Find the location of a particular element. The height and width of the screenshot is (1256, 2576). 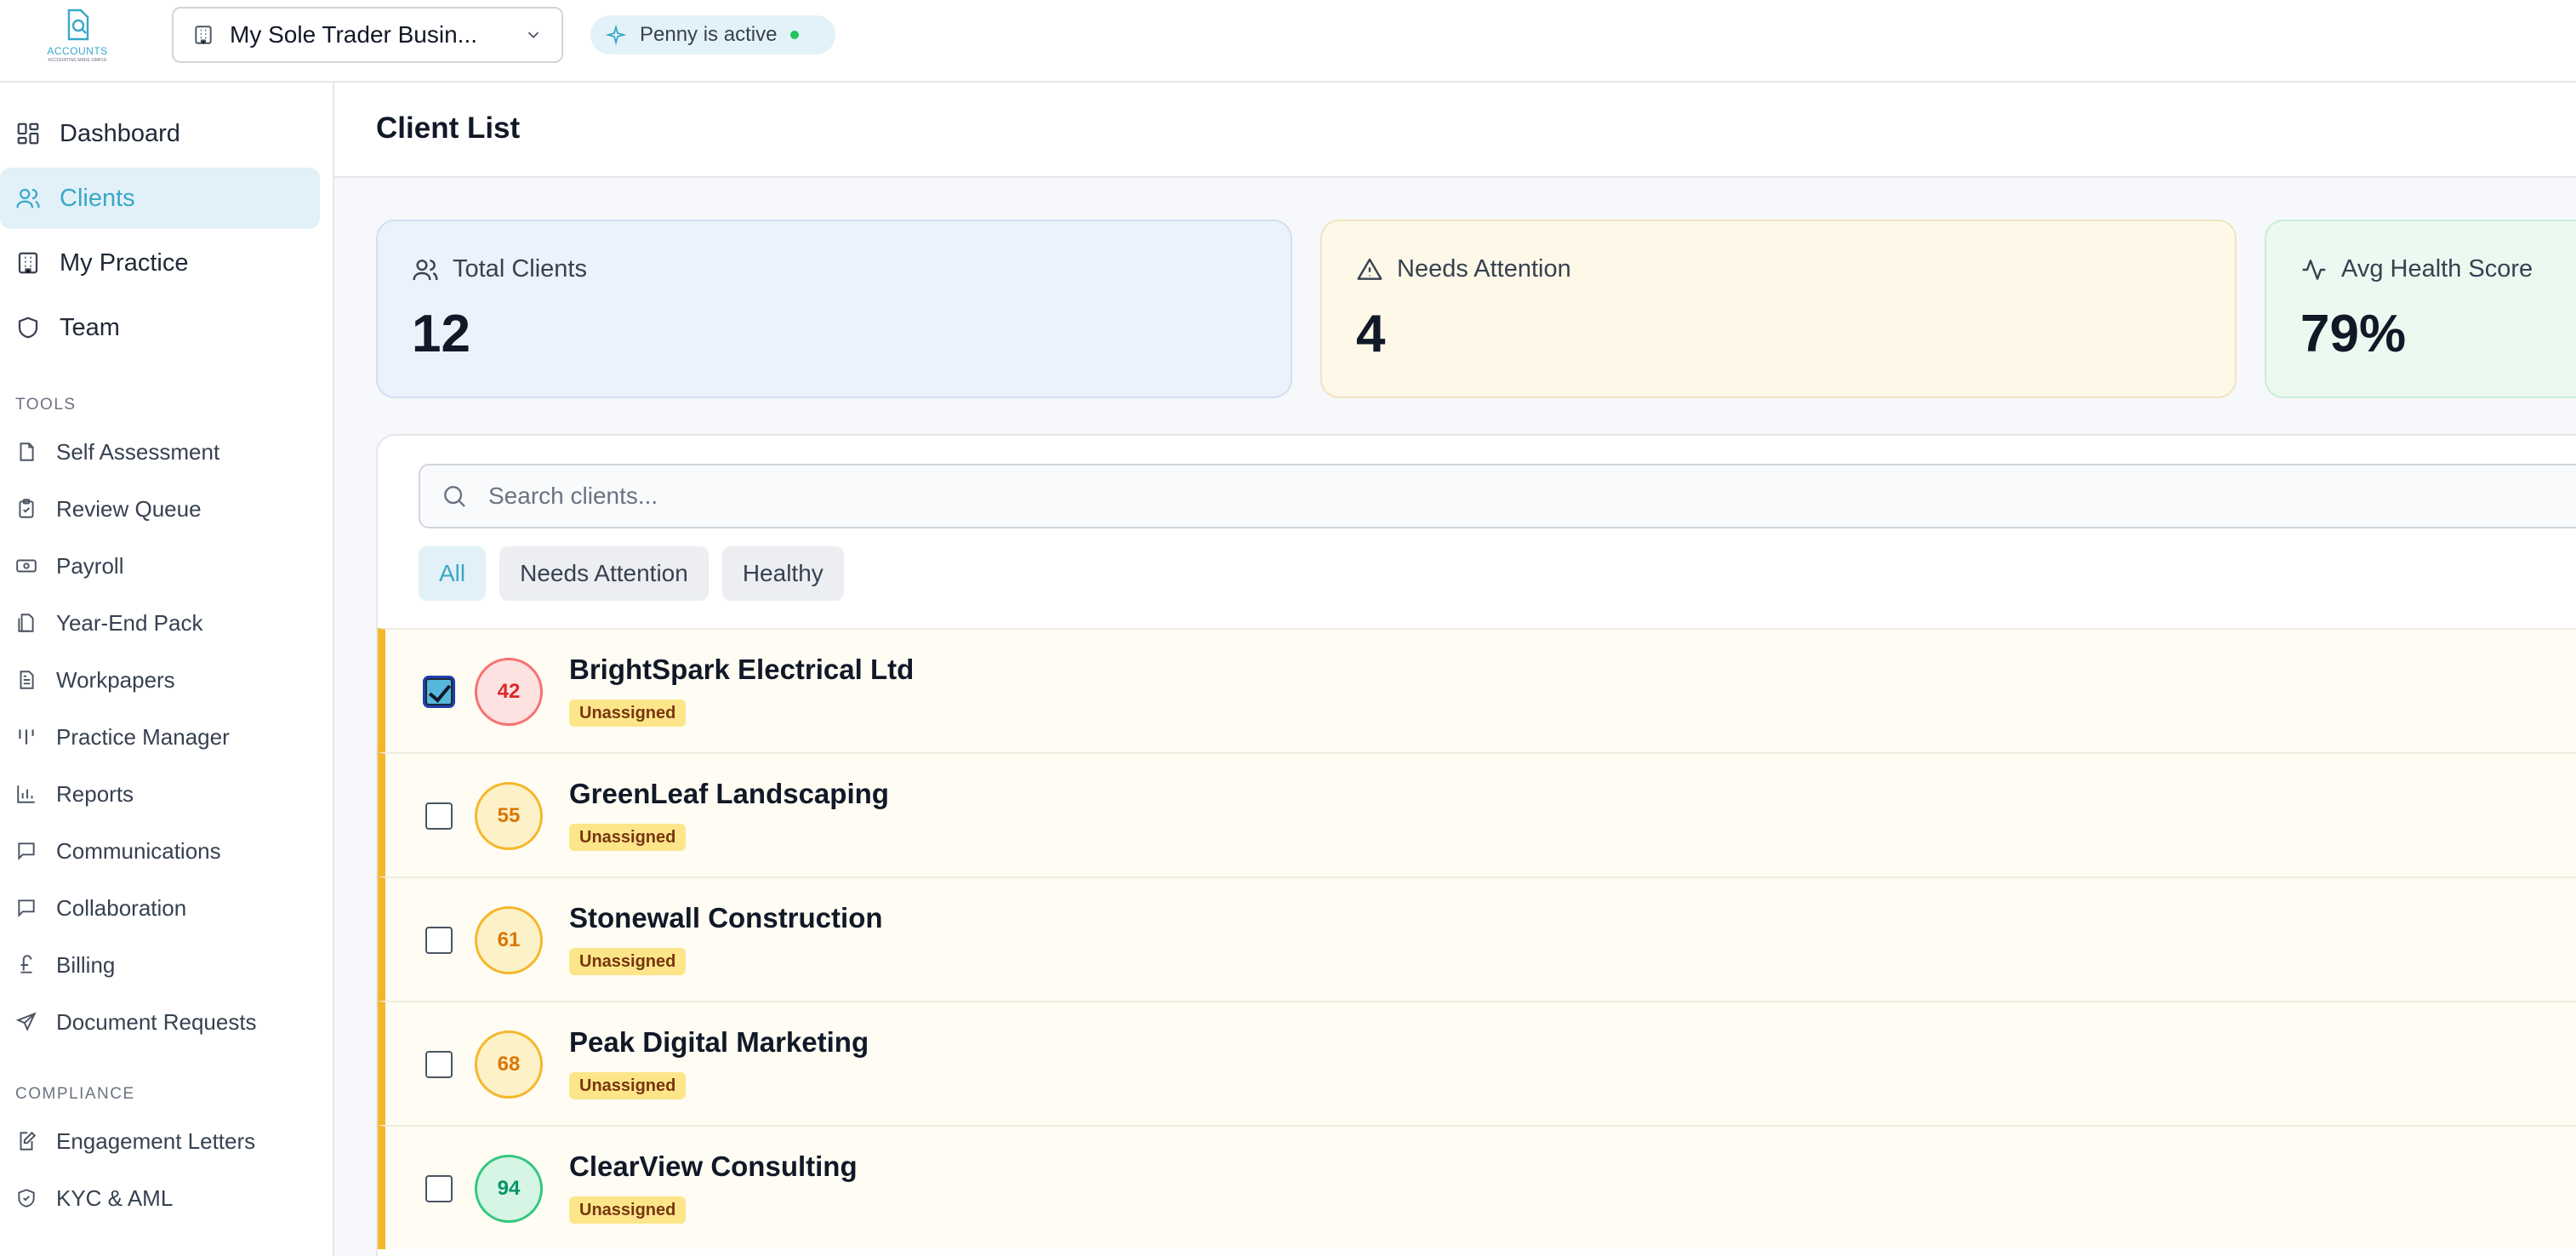

client-row: 61 Stonewall Construction Unassigned is located at coordinates (1477, 939).